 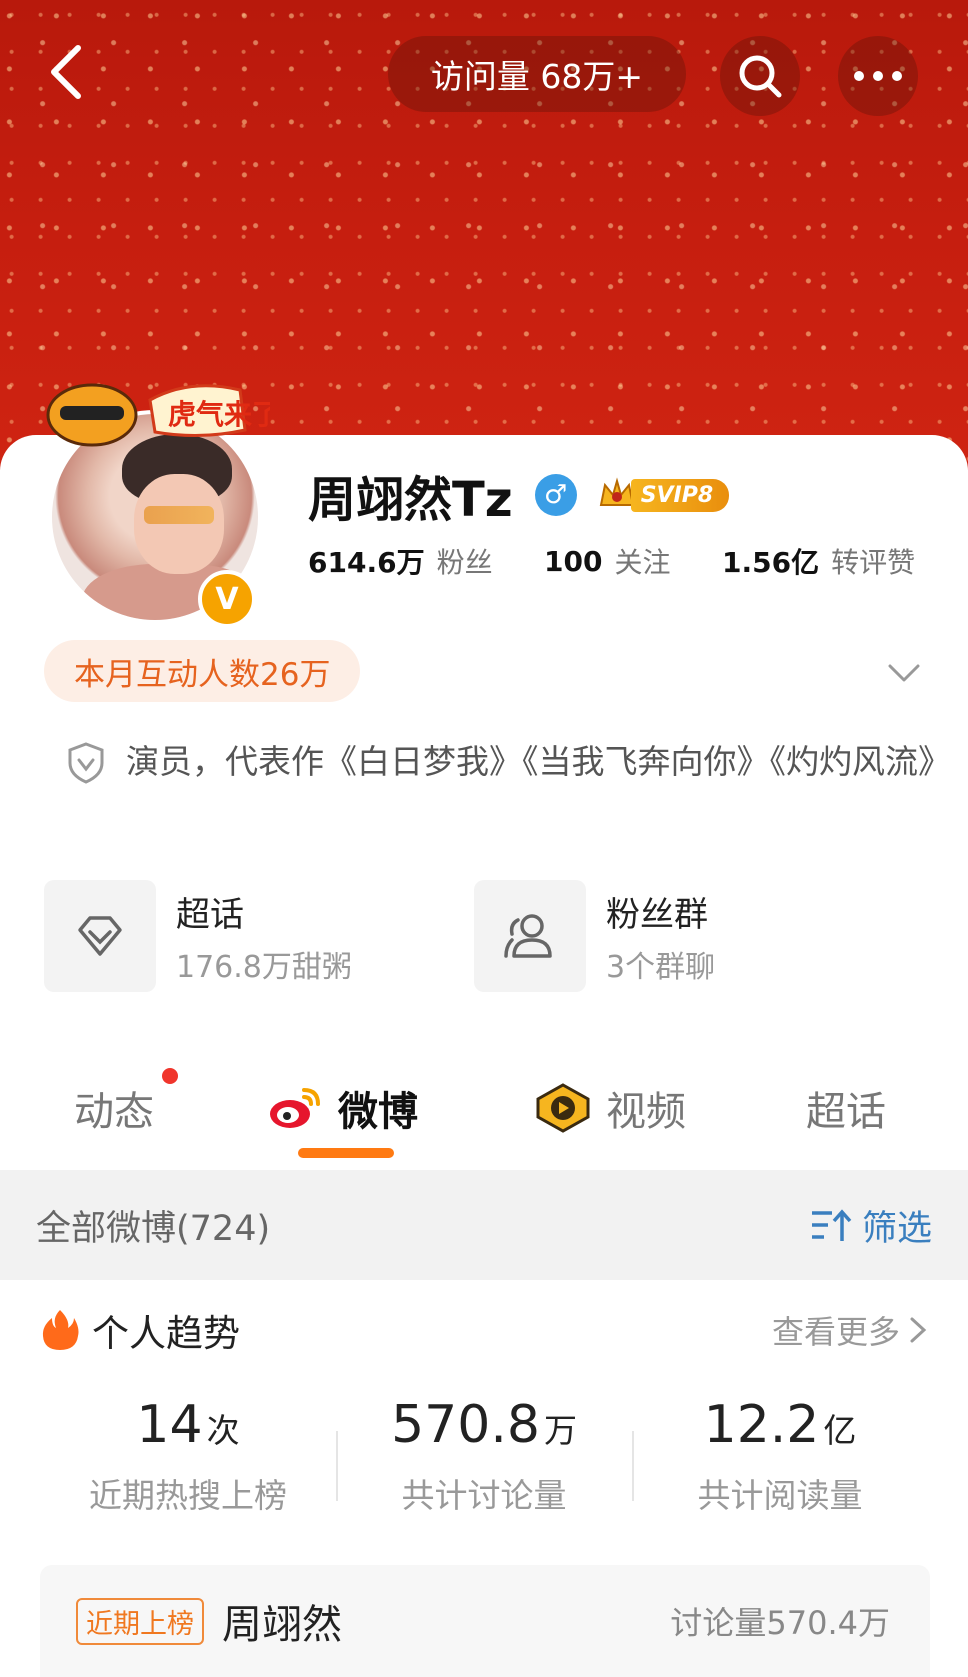 What do you see at coordinates (86, 763) in the screenshot?
I see `shield-icon` at bounding box center [86, 763].